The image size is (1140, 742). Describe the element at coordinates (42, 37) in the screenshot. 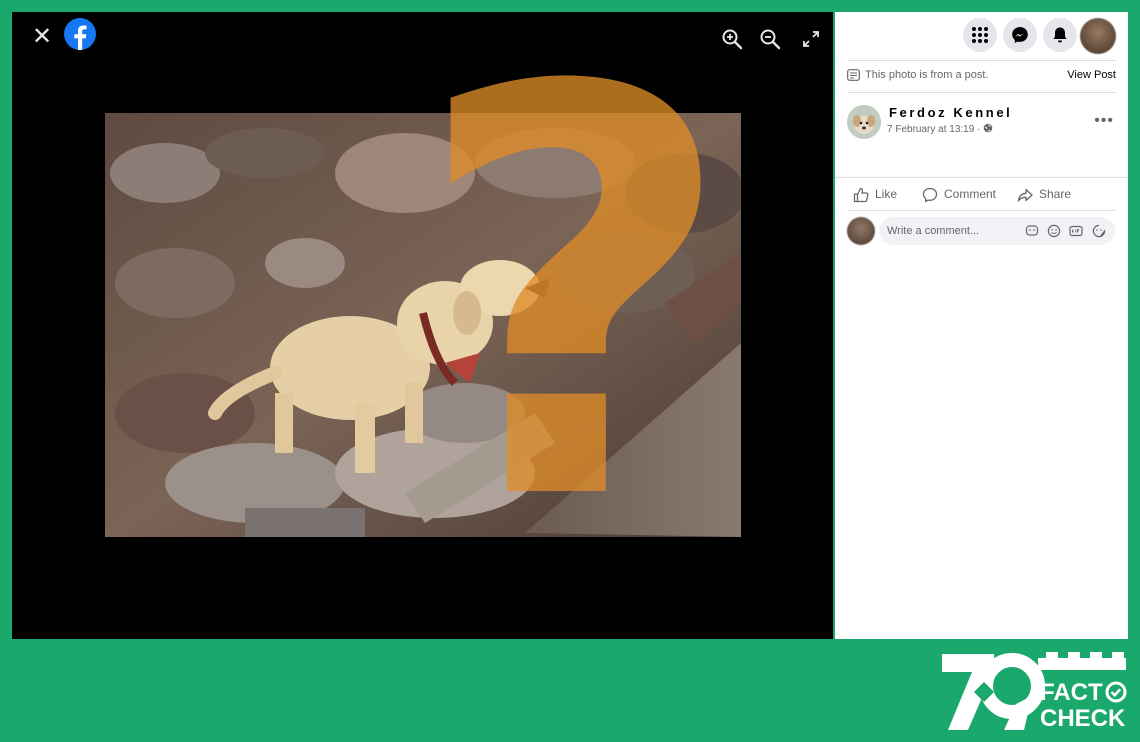

I see `close-icon: ✕` at that location.